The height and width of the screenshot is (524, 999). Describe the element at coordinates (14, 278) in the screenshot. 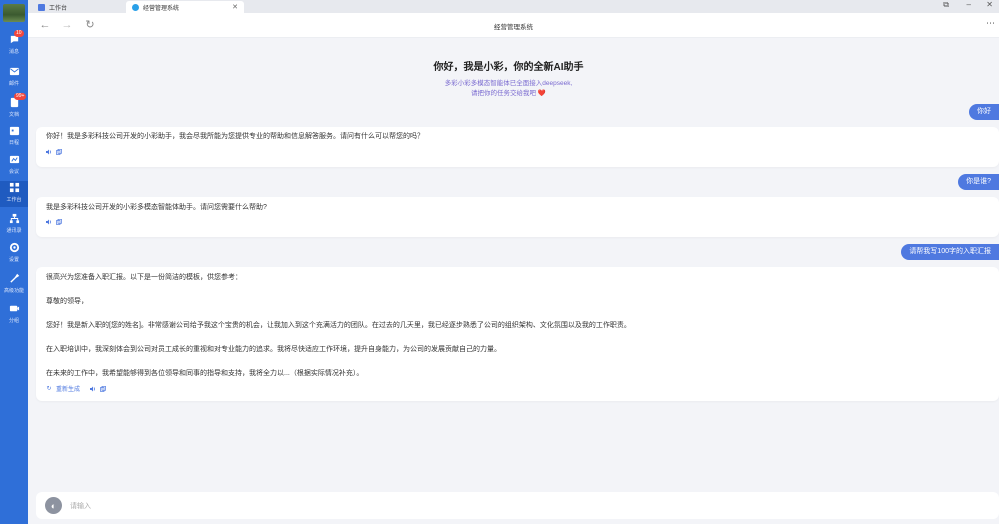

I see `advanced-icon` at that location.